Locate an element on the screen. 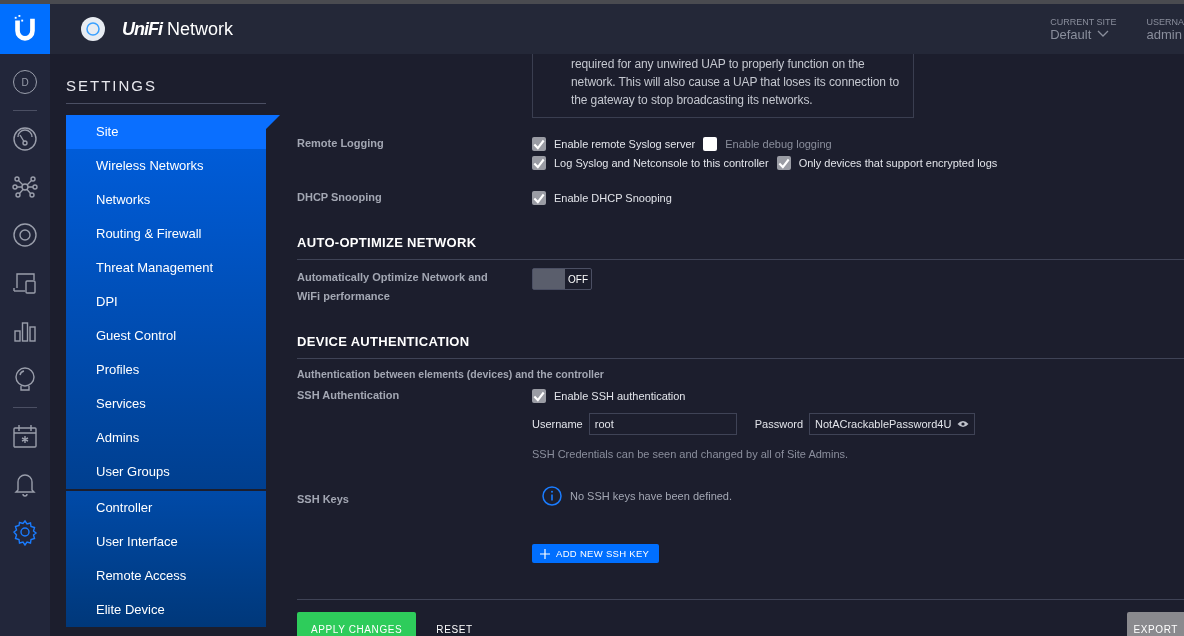 Image resolution: width=1184 pixels, height=636 pixels. password-field: NotACrackablePassword4U is located at coordinates (892, 424).